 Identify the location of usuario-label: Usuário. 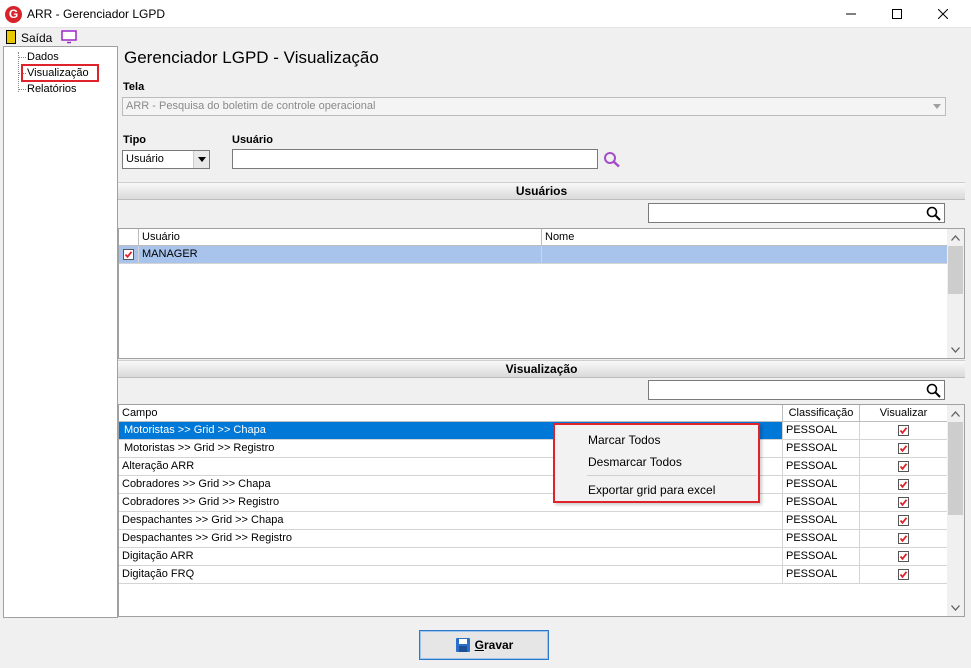
(252, 140).